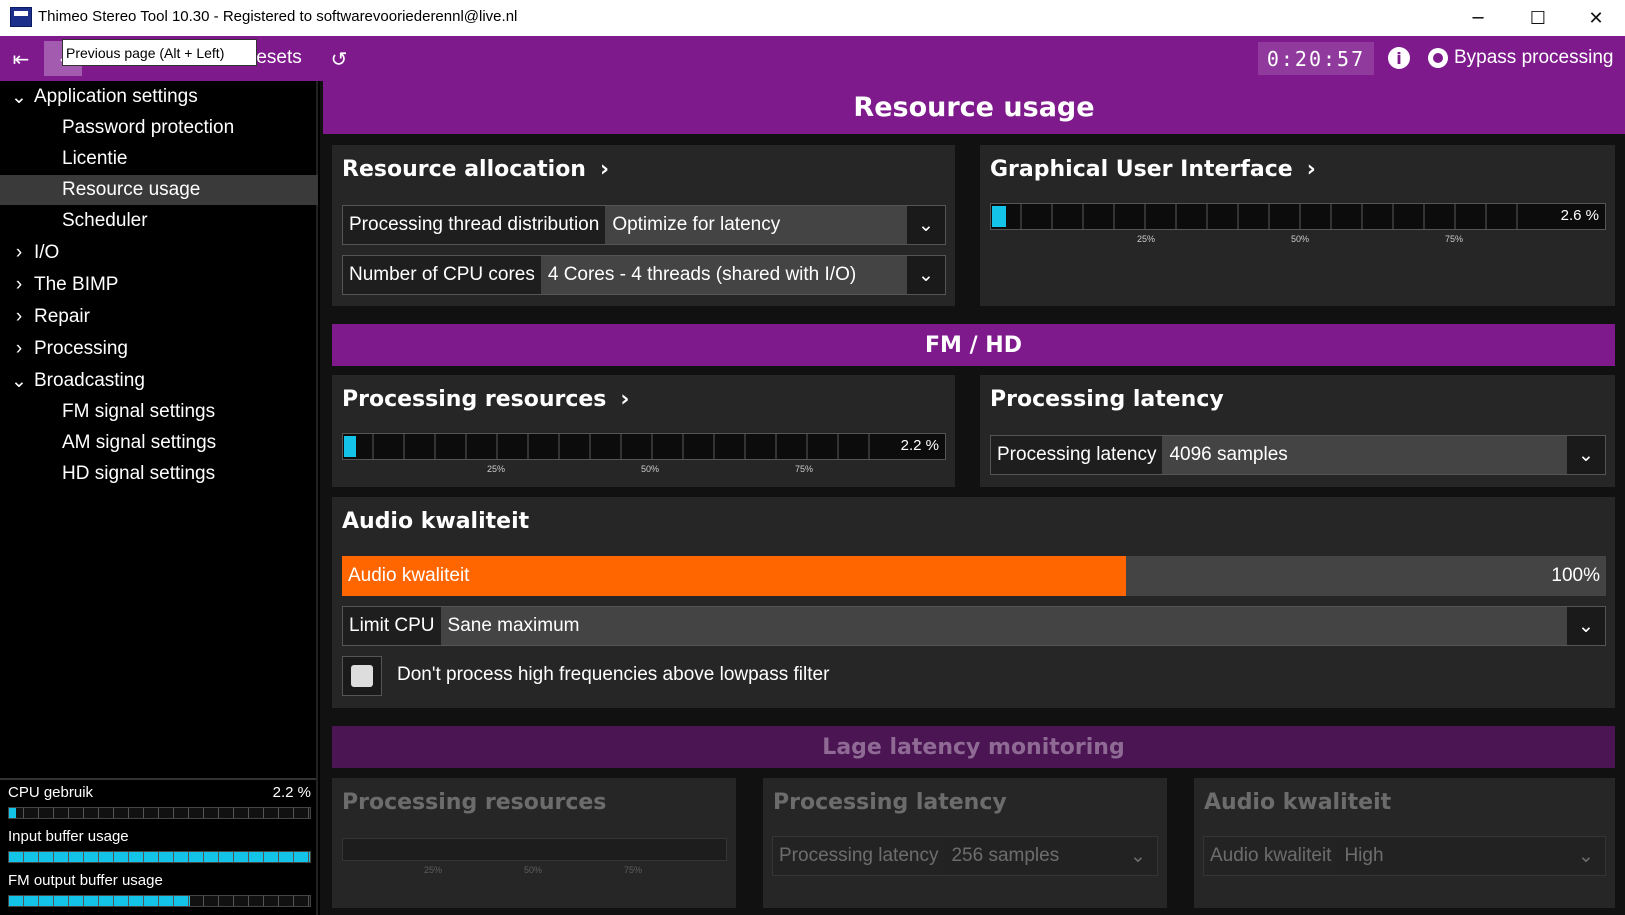 This screenshot has width=1625, height=915. What do you see at coordinates (1003, 626) in the screenshot?
I see `combo-value: Sane maximum` at bounding box center [1003, 626].